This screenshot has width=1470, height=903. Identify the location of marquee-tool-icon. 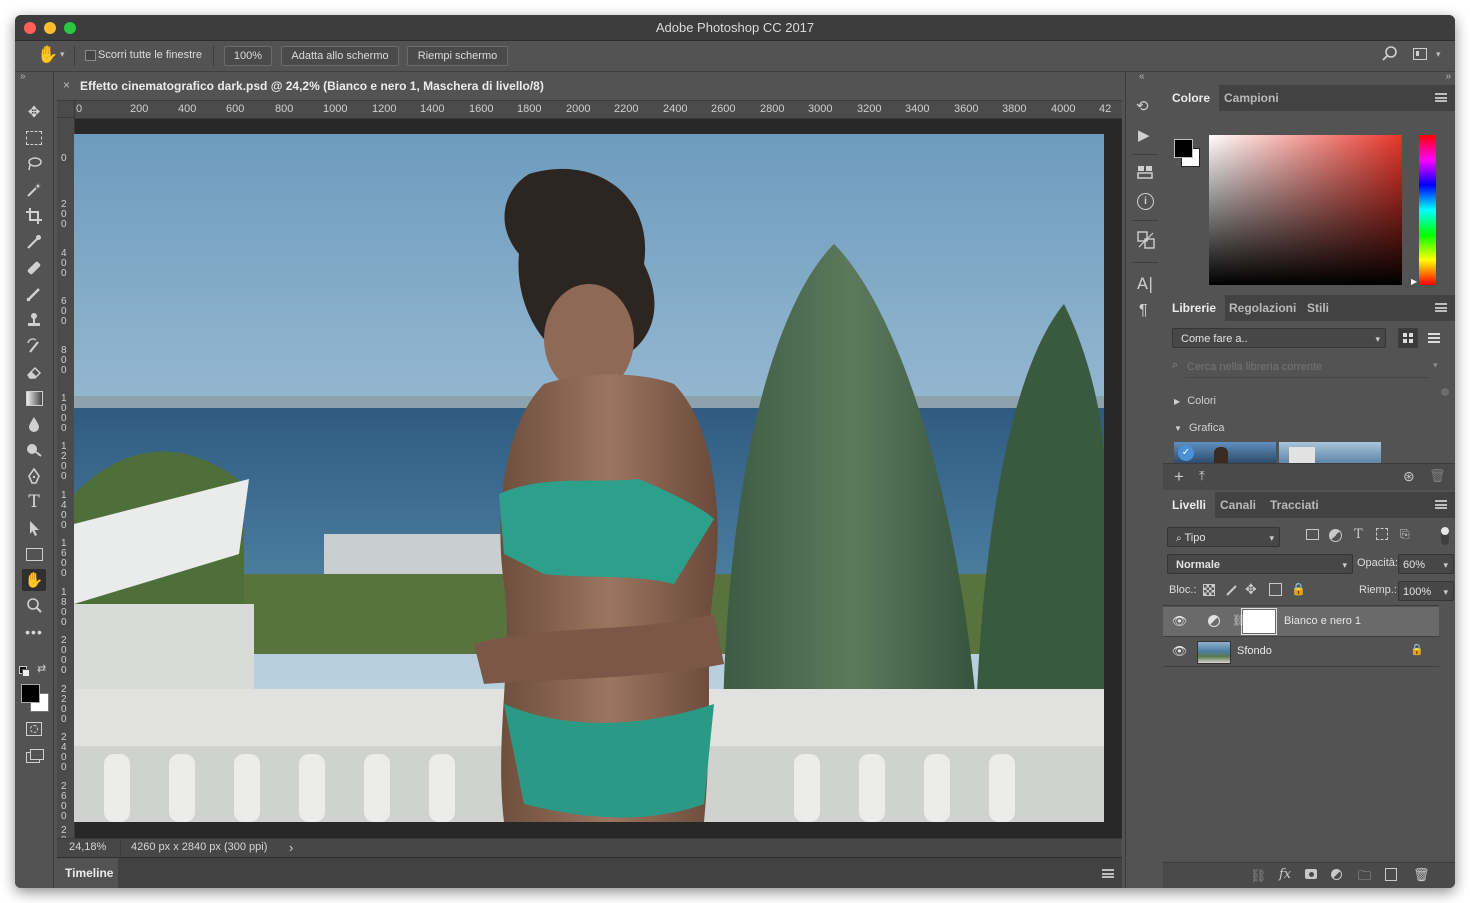
(34, 138).